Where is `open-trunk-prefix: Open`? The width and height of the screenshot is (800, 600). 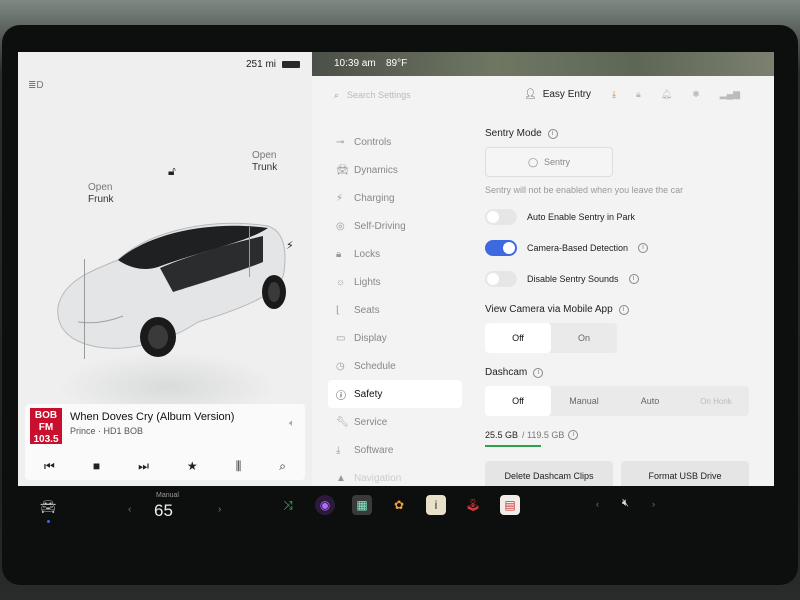
open-trunk-prefix: Open is located at coordinates (264, 155).